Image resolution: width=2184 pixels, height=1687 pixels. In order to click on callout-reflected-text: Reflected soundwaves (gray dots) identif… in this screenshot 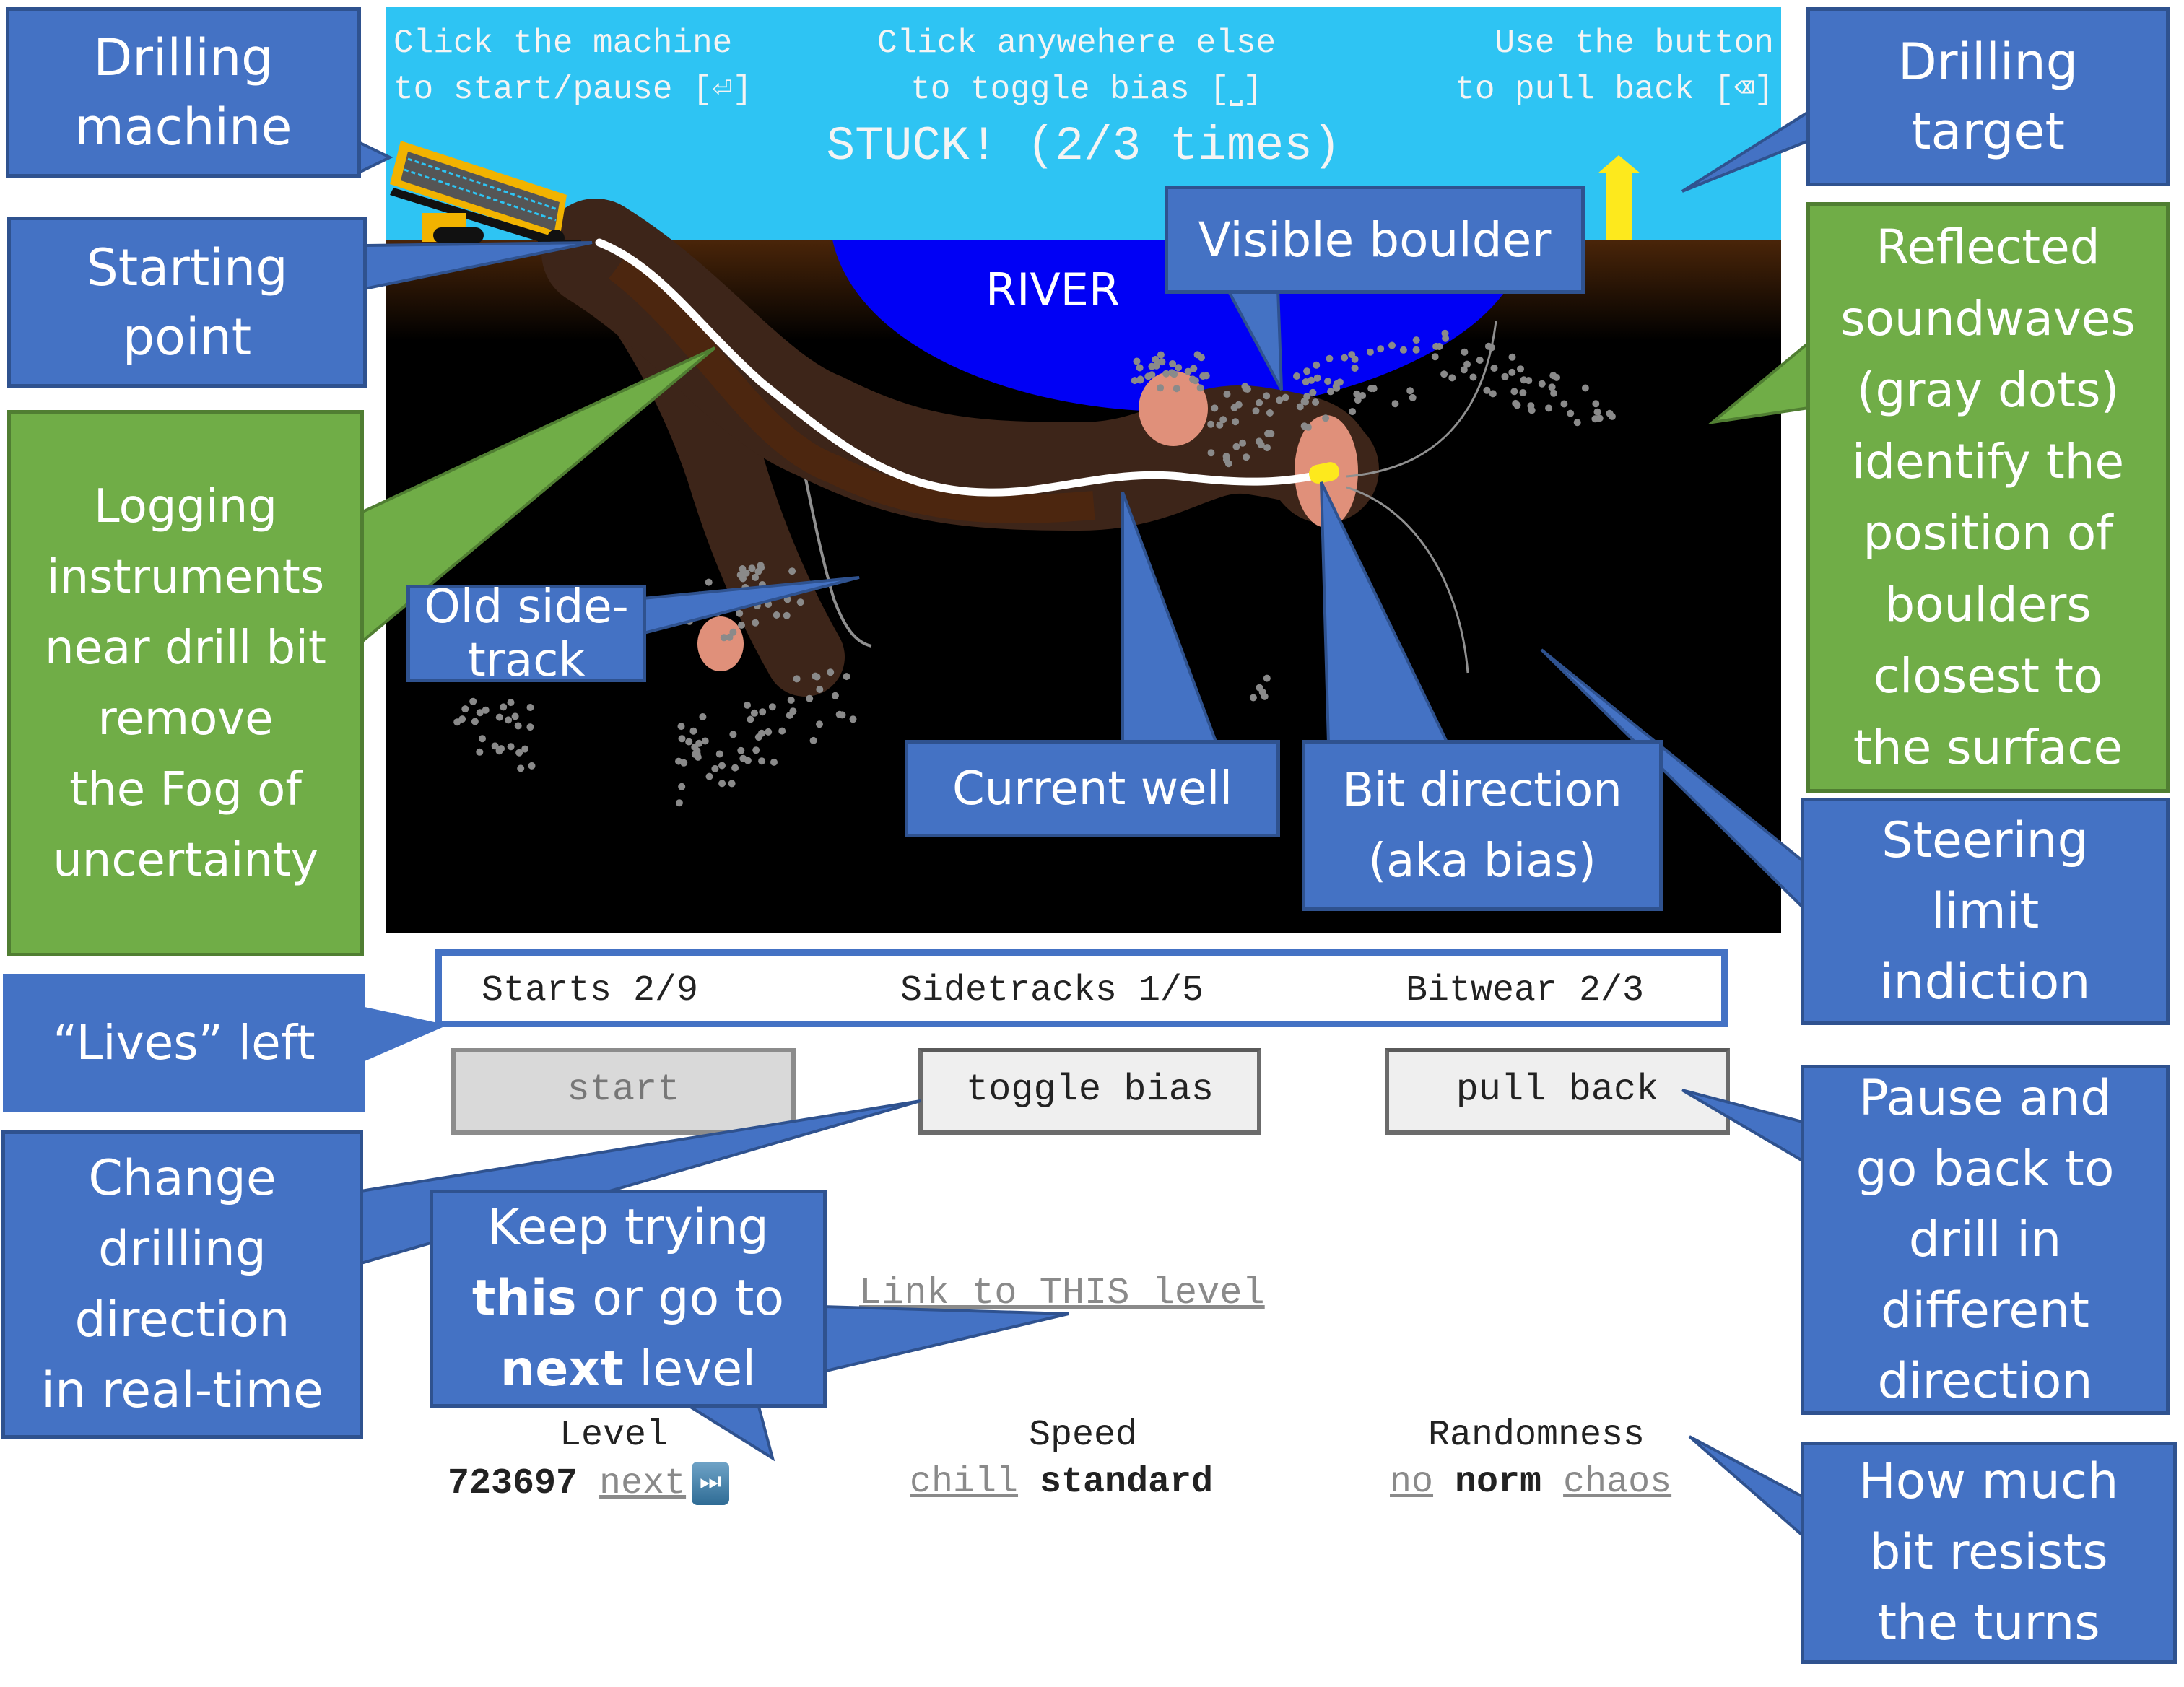, I will do `click(1988, 497)`.